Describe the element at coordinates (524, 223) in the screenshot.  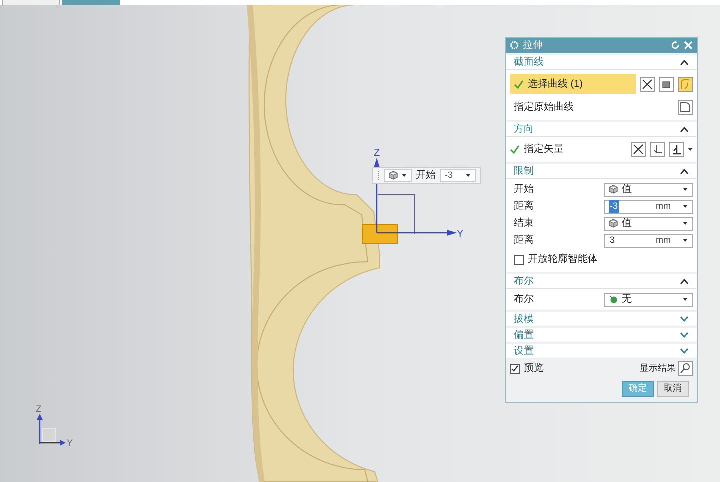
I see `field-label: 结束` at that location.